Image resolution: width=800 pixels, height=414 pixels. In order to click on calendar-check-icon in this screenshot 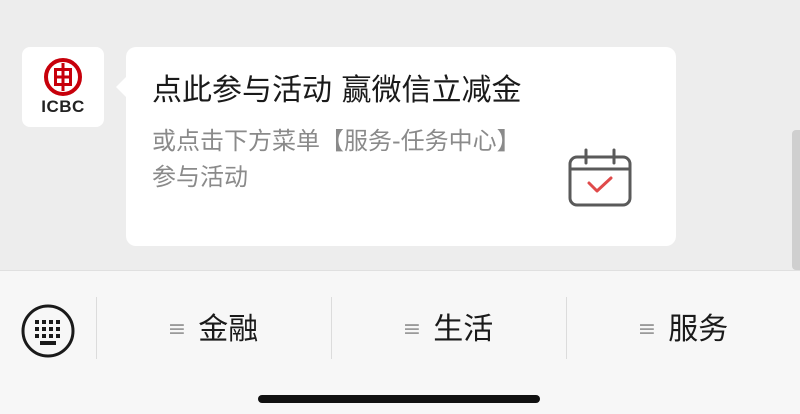, I will do `click(600, 177)`.